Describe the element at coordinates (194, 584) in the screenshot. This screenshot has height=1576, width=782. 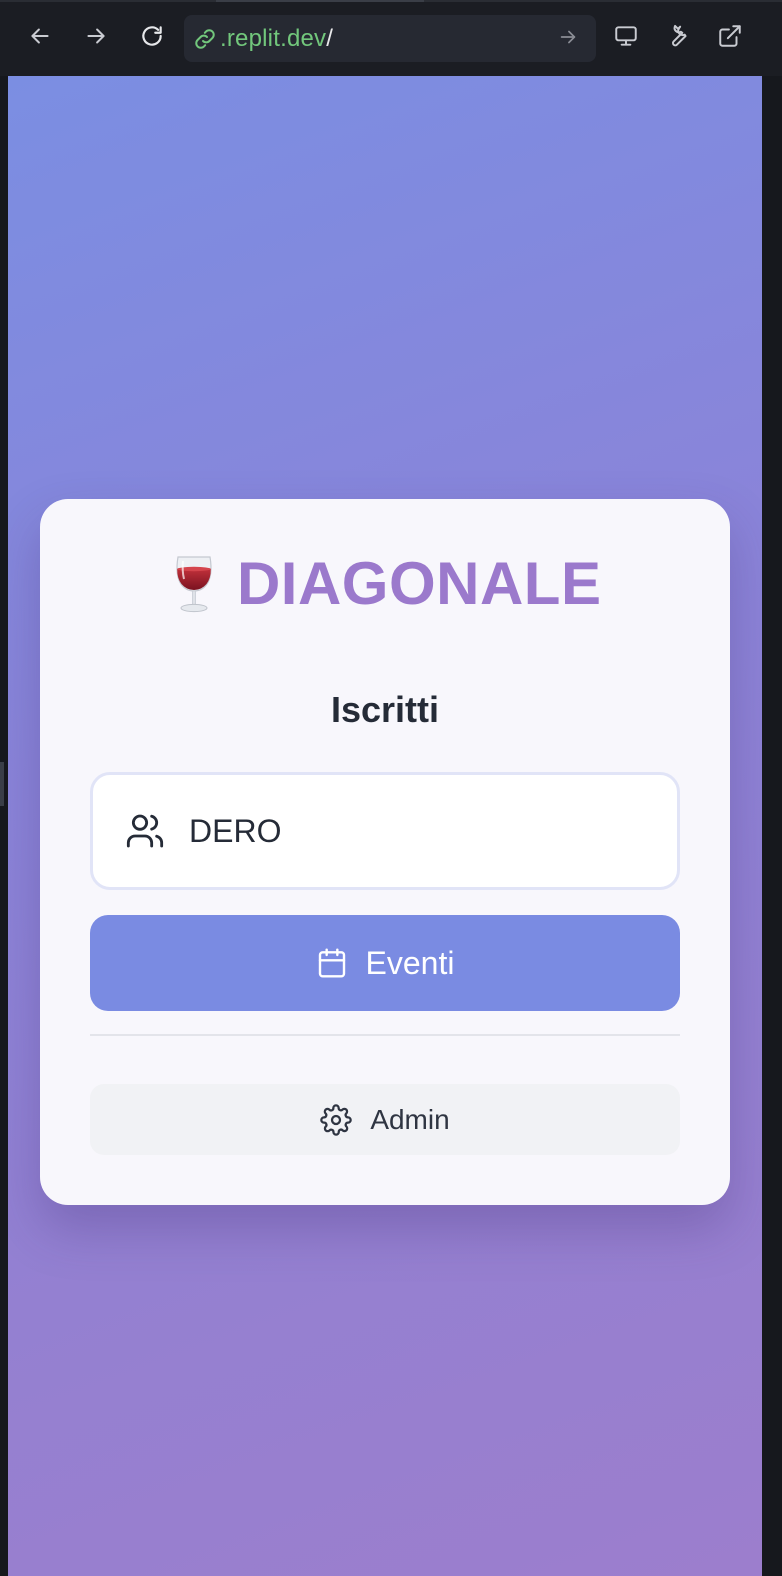
I see `wine-glass-icon` at that location.